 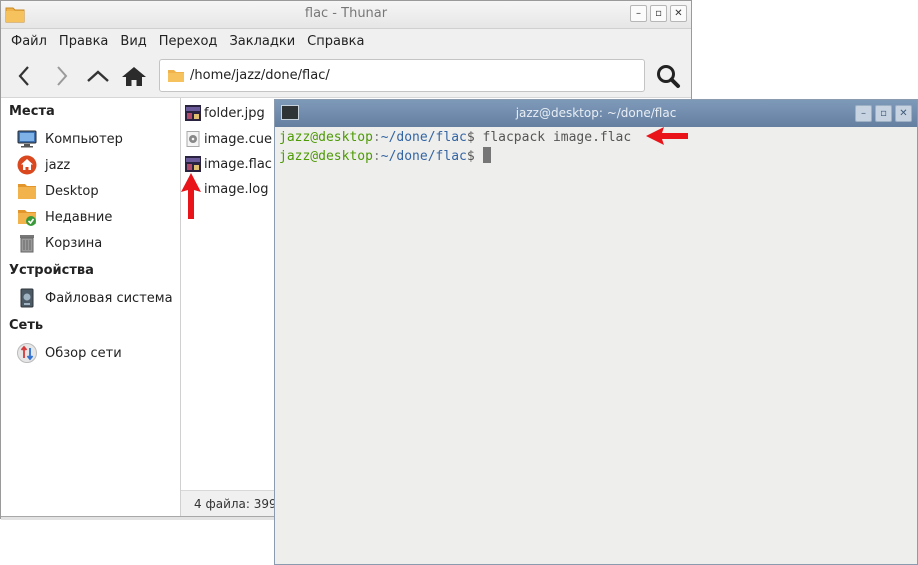 I want to click on chevron-right-icon, so click(x=62, y=76).